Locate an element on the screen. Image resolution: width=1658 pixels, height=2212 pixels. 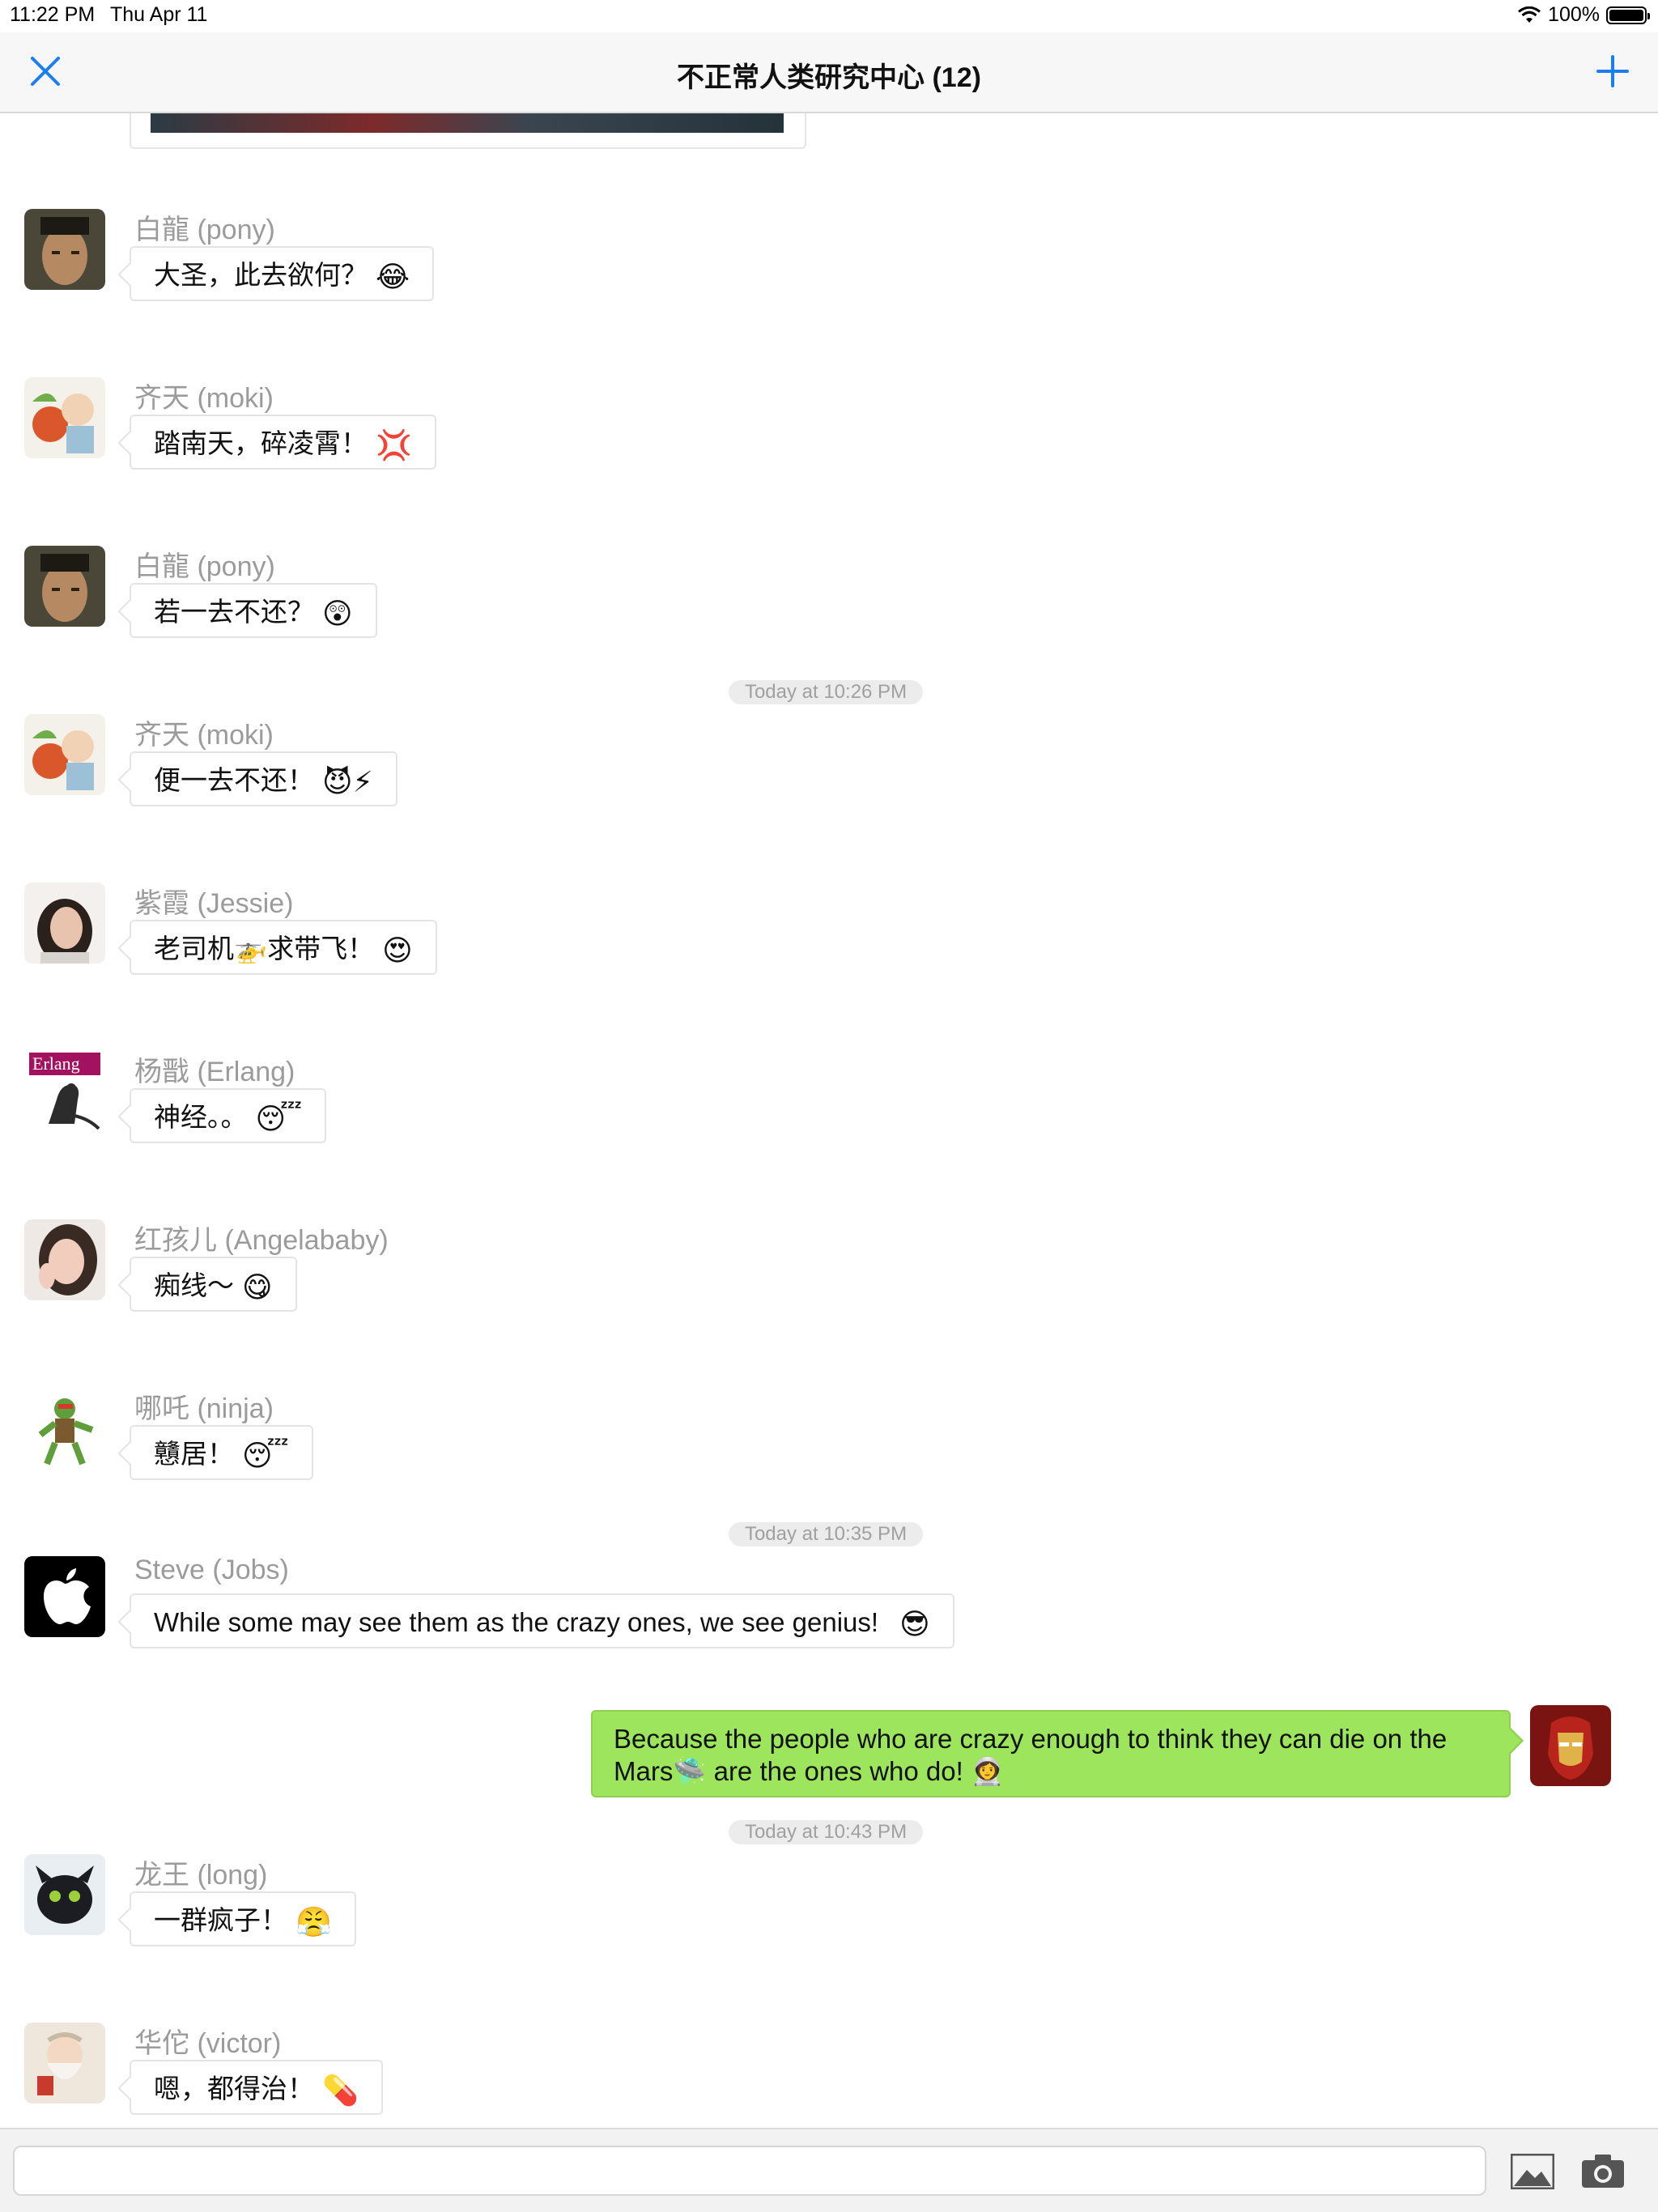
message-text: 大圣，此去欲何？ is located at coordinates (261, 275).